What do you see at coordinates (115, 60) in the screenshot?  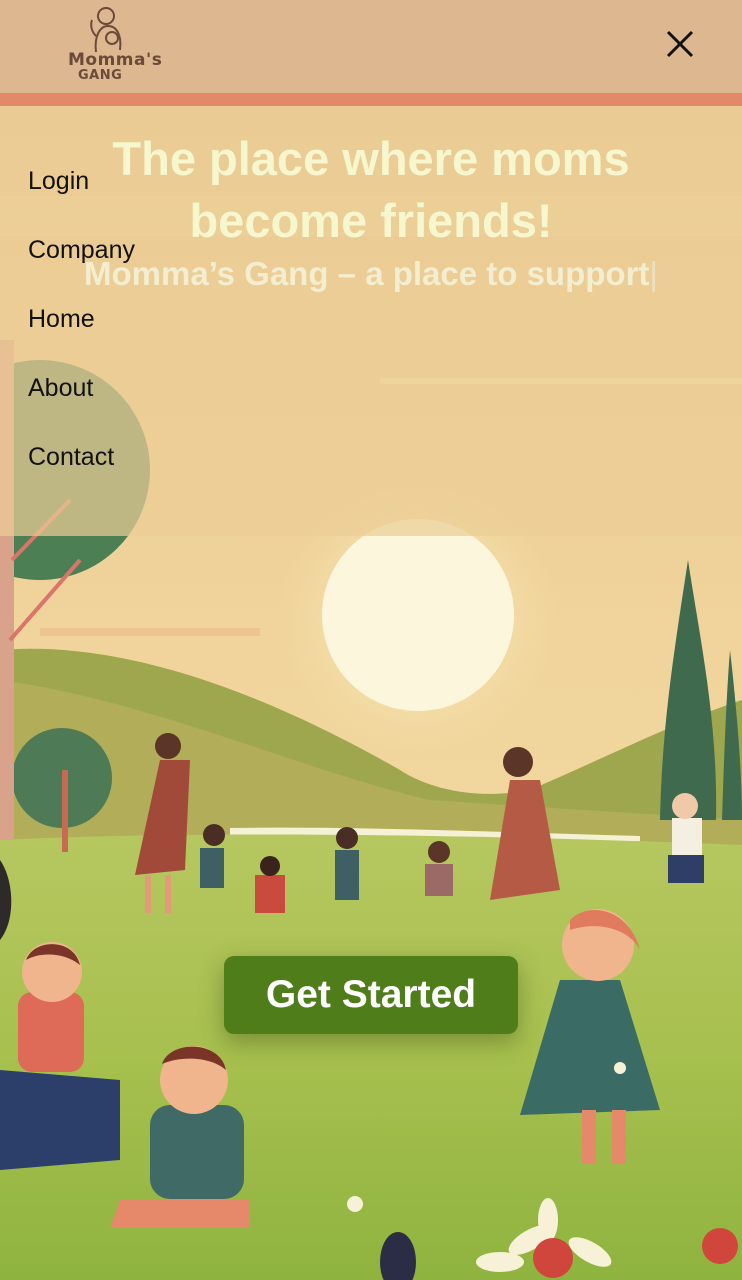 I see `logo-text-line1: Momma's` at bounding box center [115, 60].